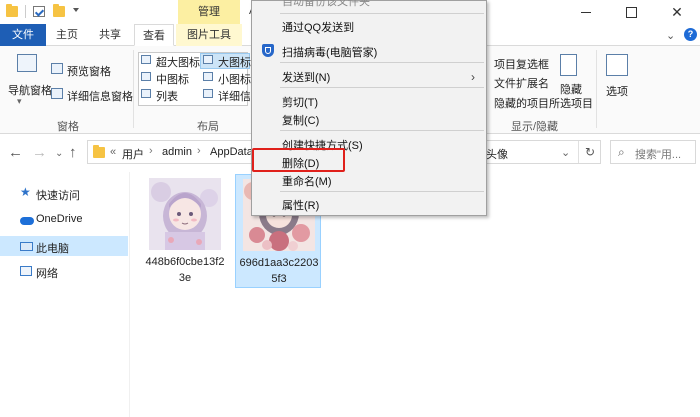 This screenshot has width=700, height=417. I want to click on nav-label: 网络, so click(47, 274).